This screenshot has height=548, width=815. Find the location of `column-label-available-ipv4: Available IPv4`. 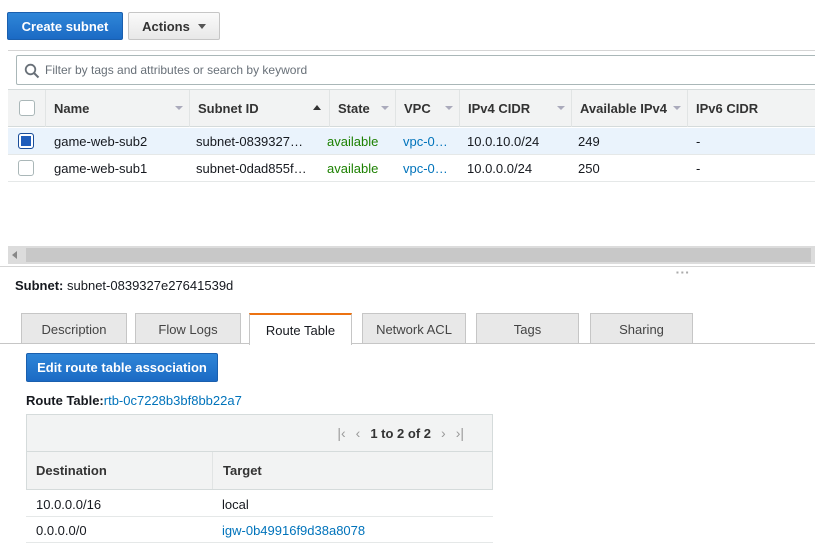

column-label-available-ipv4: Available IPv4 is located at coordinates (623, 108).